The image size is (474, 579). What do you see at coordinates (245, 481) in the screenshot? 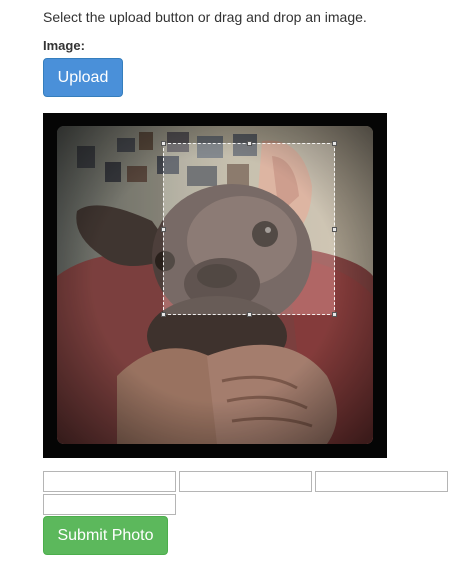
I see `crop-y-input` at bounding box center [245, 481].